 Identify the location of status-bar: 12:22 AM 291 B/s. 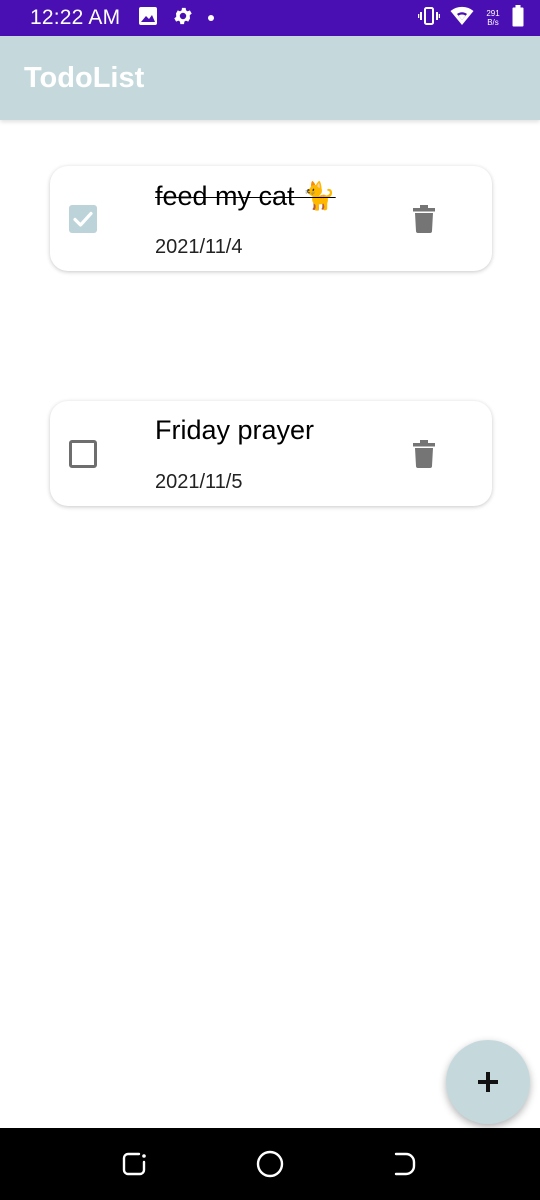
(270, 18).